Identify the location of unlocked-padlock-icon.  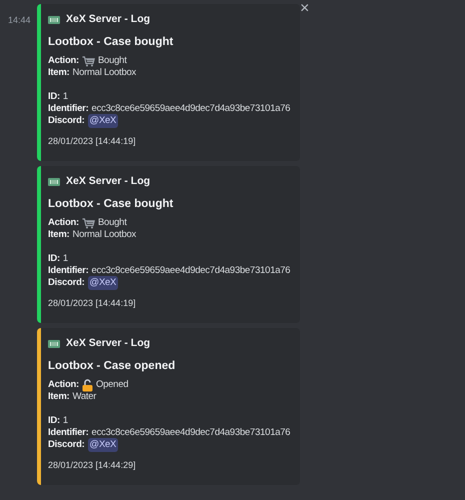
(87, 385).